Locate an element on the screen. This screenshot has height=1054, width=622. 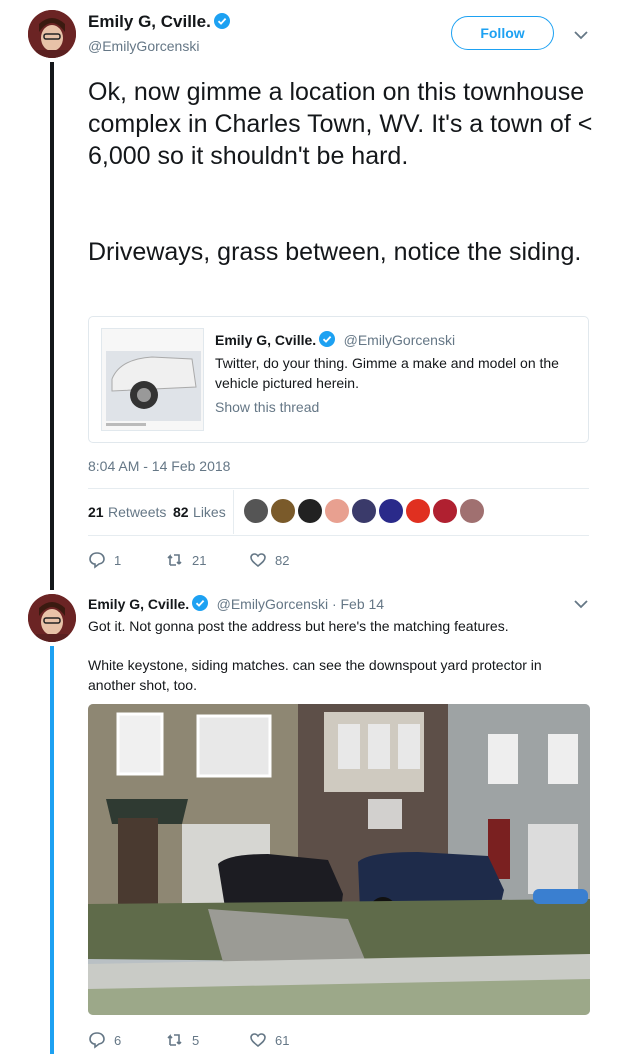
retweet-count: 5 is located at coordinates (196, 1040).